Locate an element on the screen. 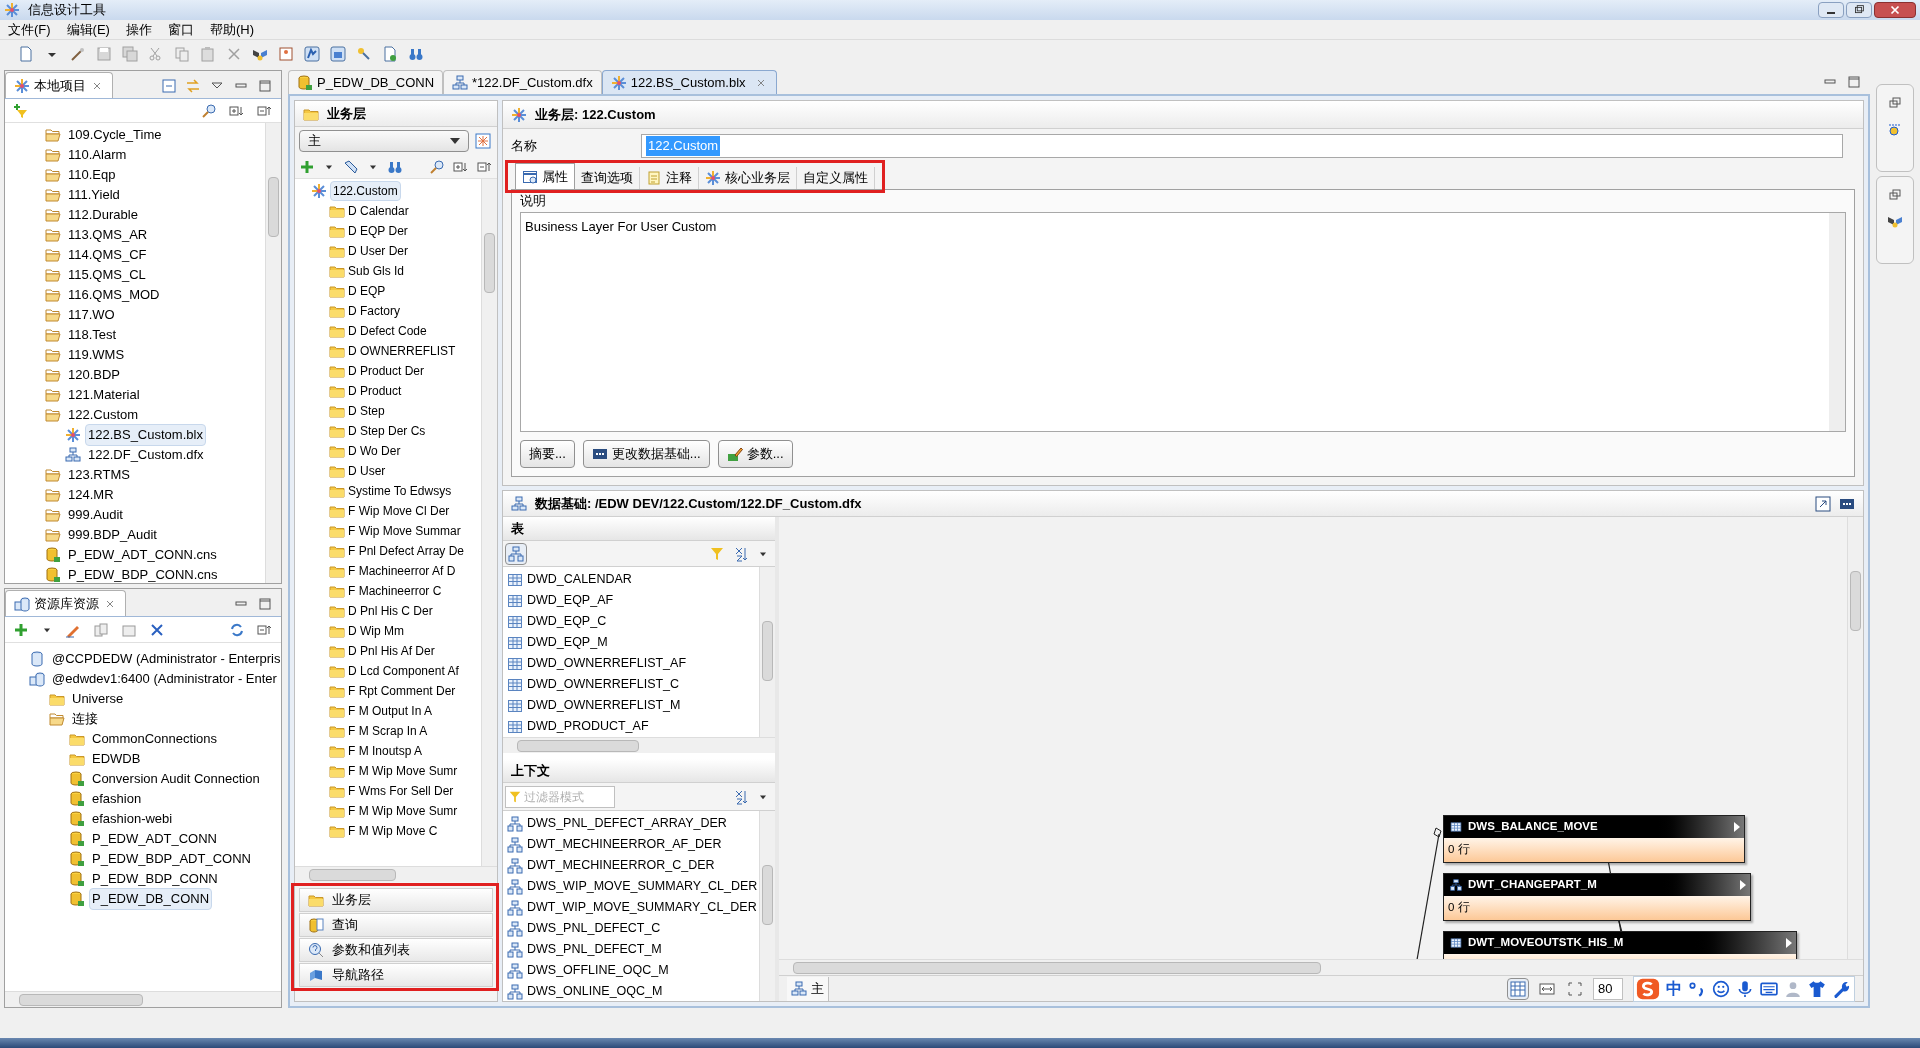 Image resolution: width=1920 pixels, height=1048 pixels. tree-item: 117.WO is located at coordinates (91, 315).